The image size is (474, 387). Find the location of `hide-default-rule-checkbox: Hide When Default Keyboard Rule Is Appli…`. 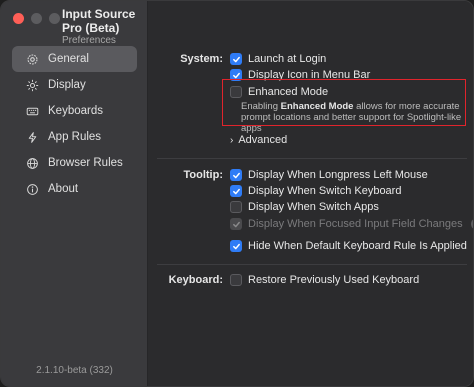

hide-default-rule-checkbox: Hide When Default Keyboard Rule Is Appli… is located at coordinates (348, 246).